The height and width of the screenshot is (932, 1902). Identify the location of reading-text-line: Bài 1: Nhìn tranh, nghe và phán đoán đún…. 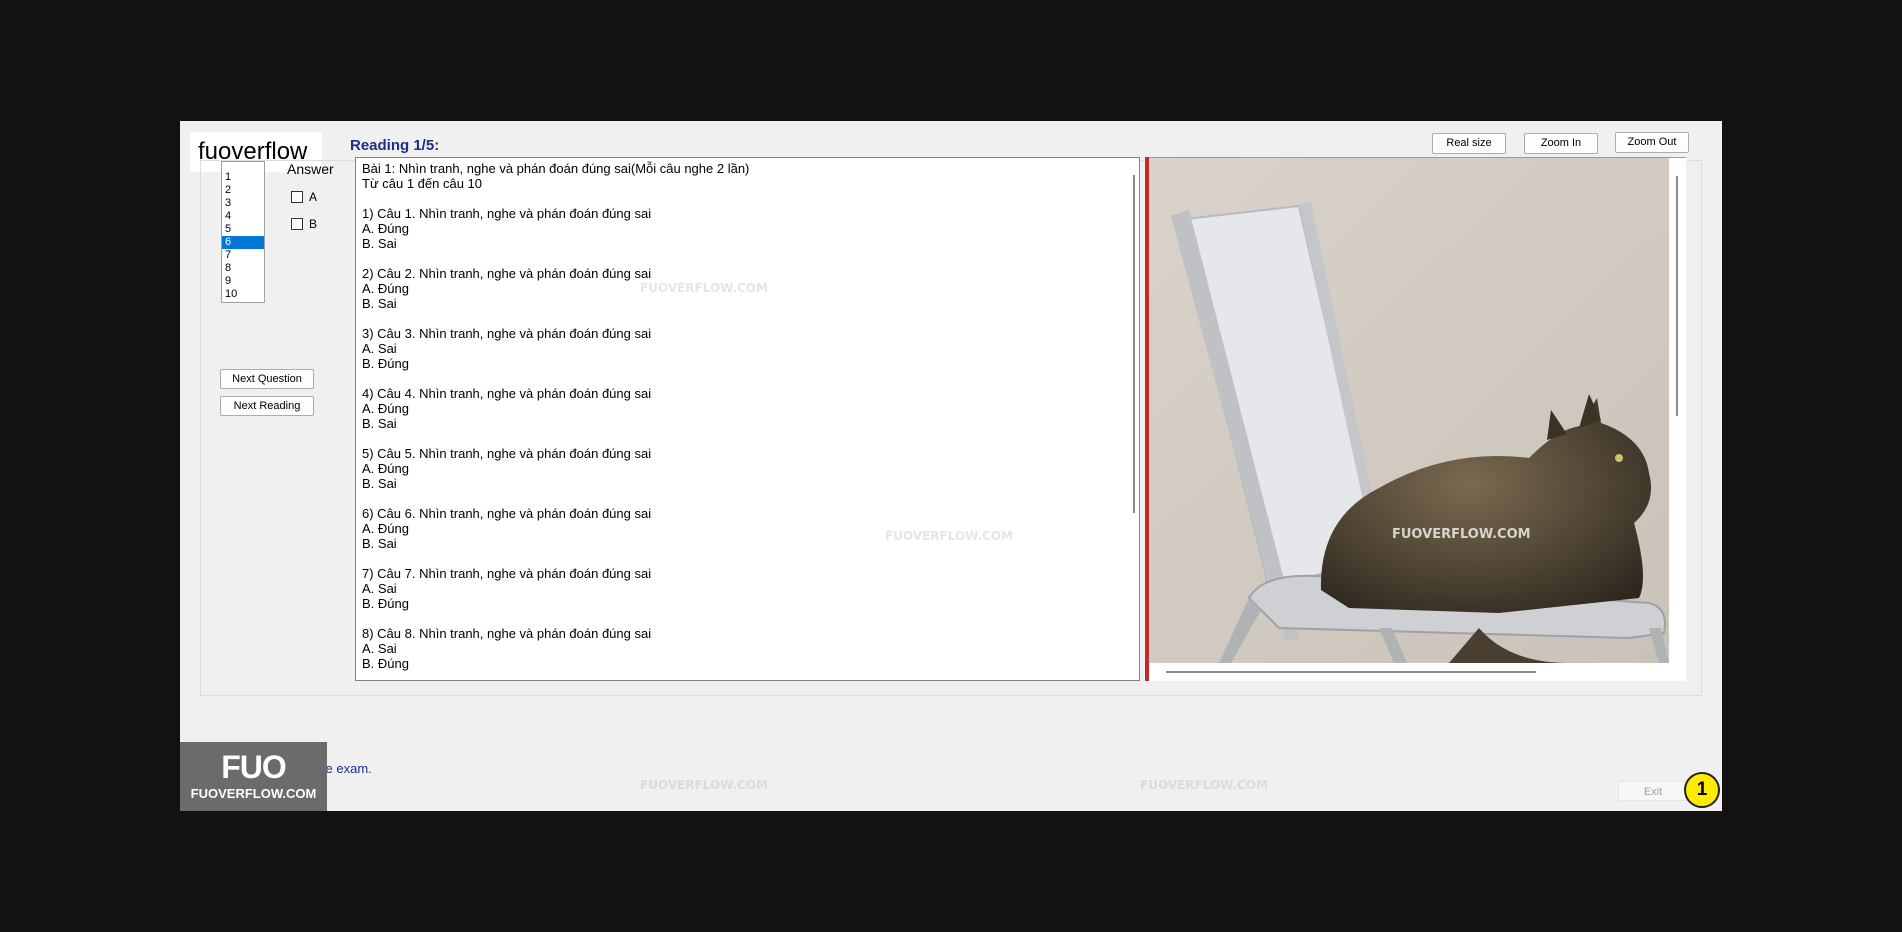
(556, 168).